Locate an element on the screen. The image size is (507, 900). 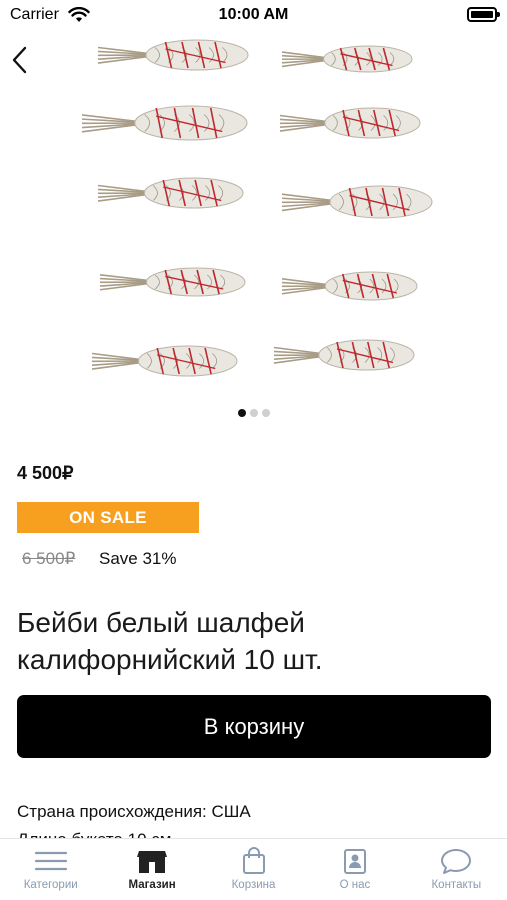
tab-about: О нас is located at coordinates (354, 869).